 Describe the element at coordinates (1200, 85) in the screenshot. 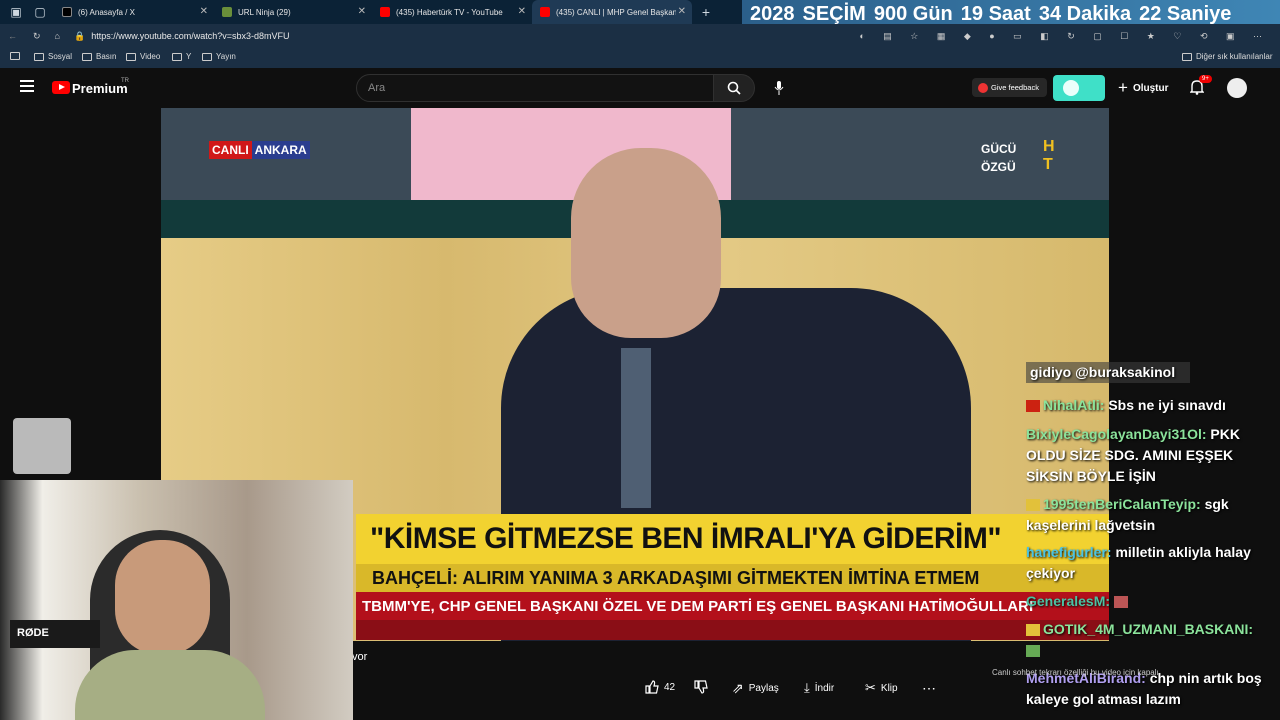

I see `notifications-button: 9+` at that location.